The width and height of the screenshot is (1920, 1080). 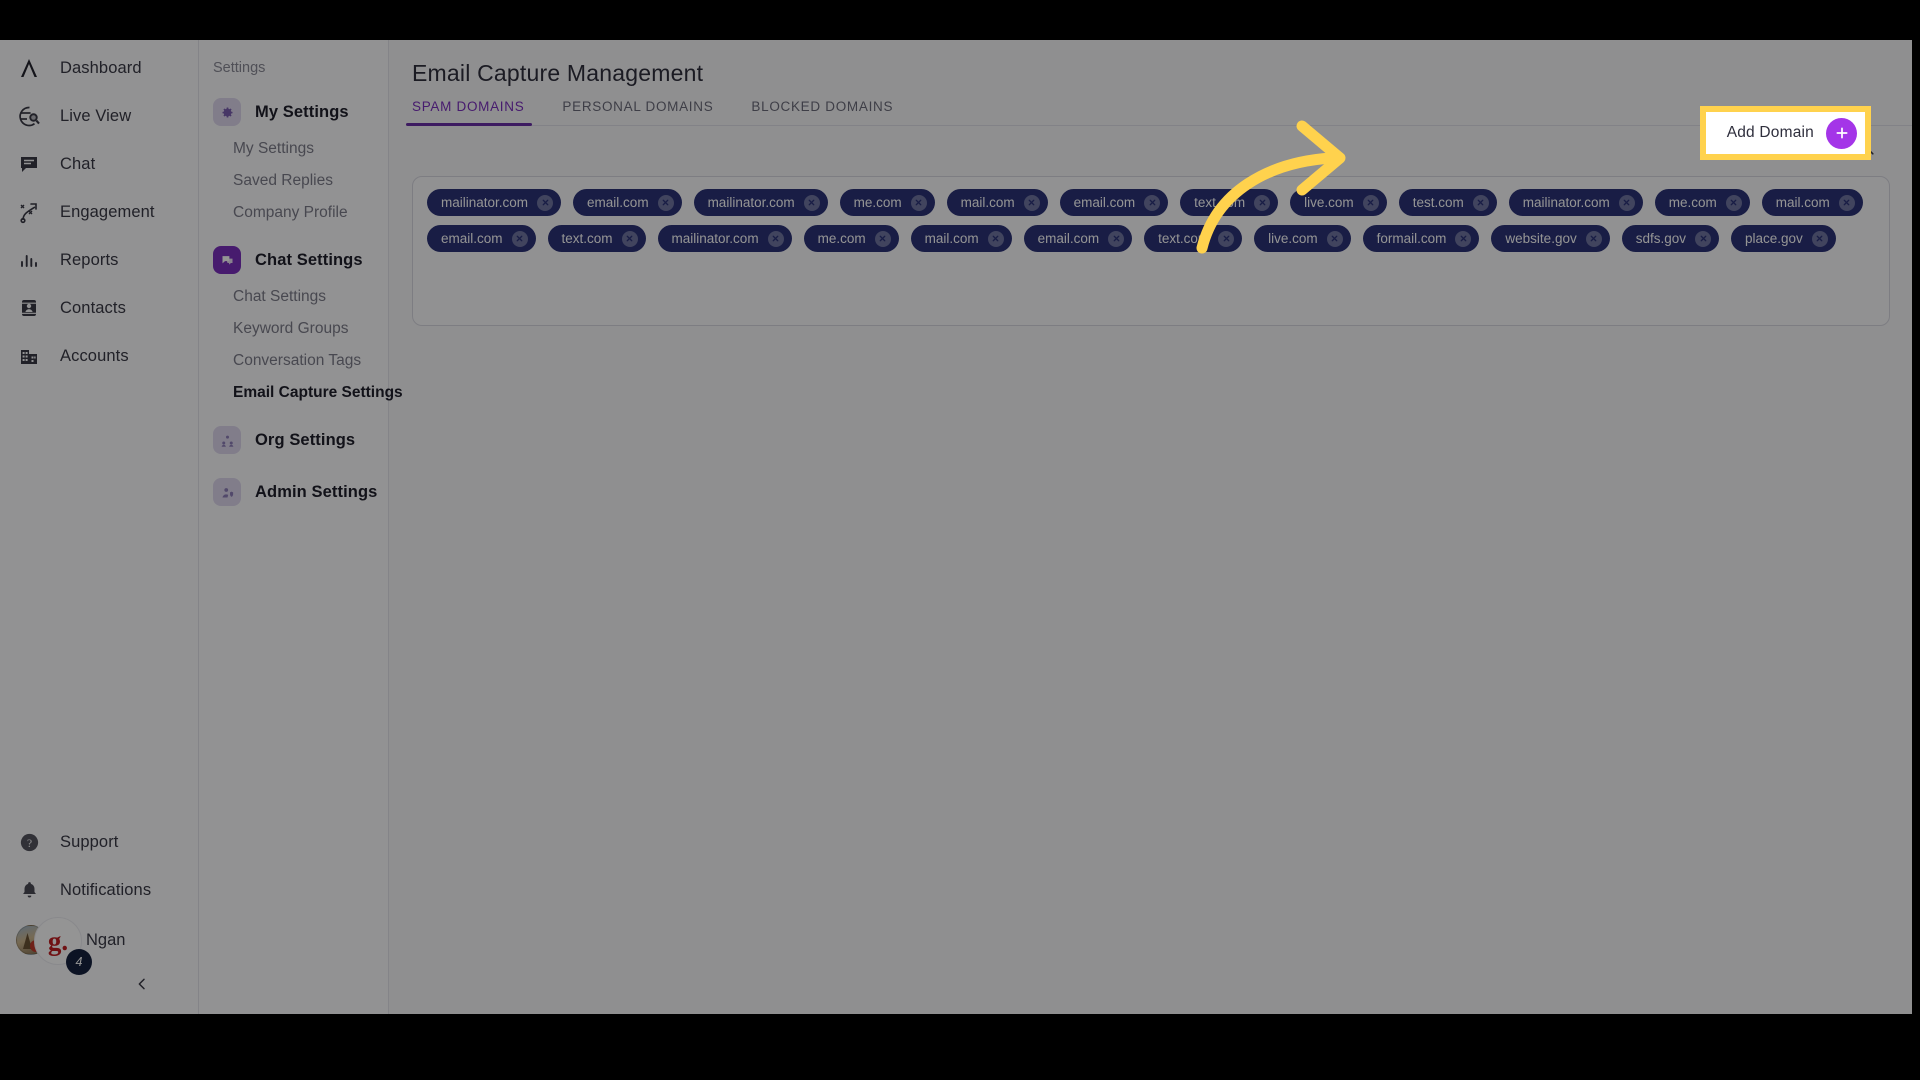 What do you see at coordinates (29, 68) in the screenshot?
I see `logo-peak-icon` at bounding box center [29, 68].